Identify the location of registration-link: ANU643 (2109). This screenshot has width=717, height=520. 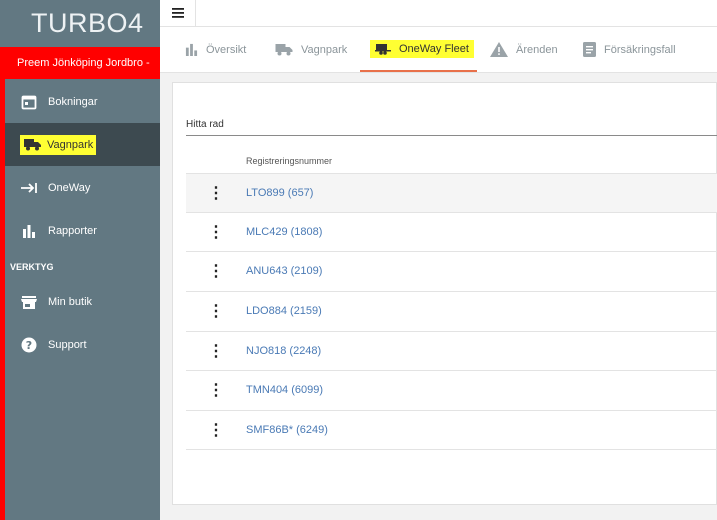
(284, 271).